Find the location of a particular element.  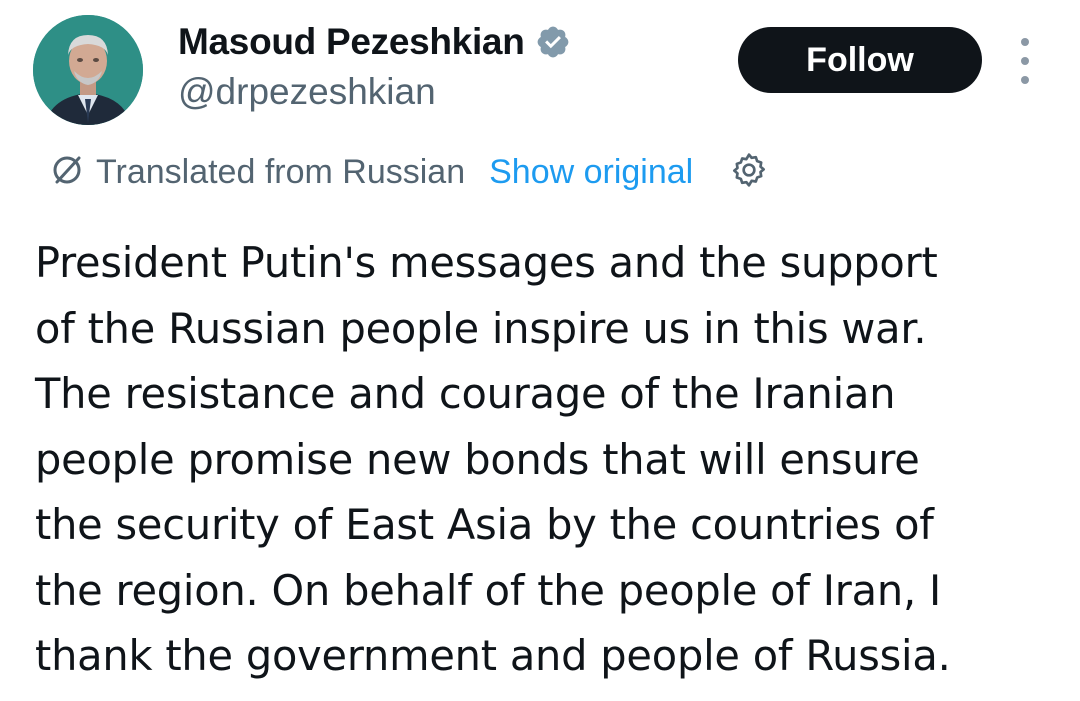

verified-badge-icon is located at coordinates (553, 42).